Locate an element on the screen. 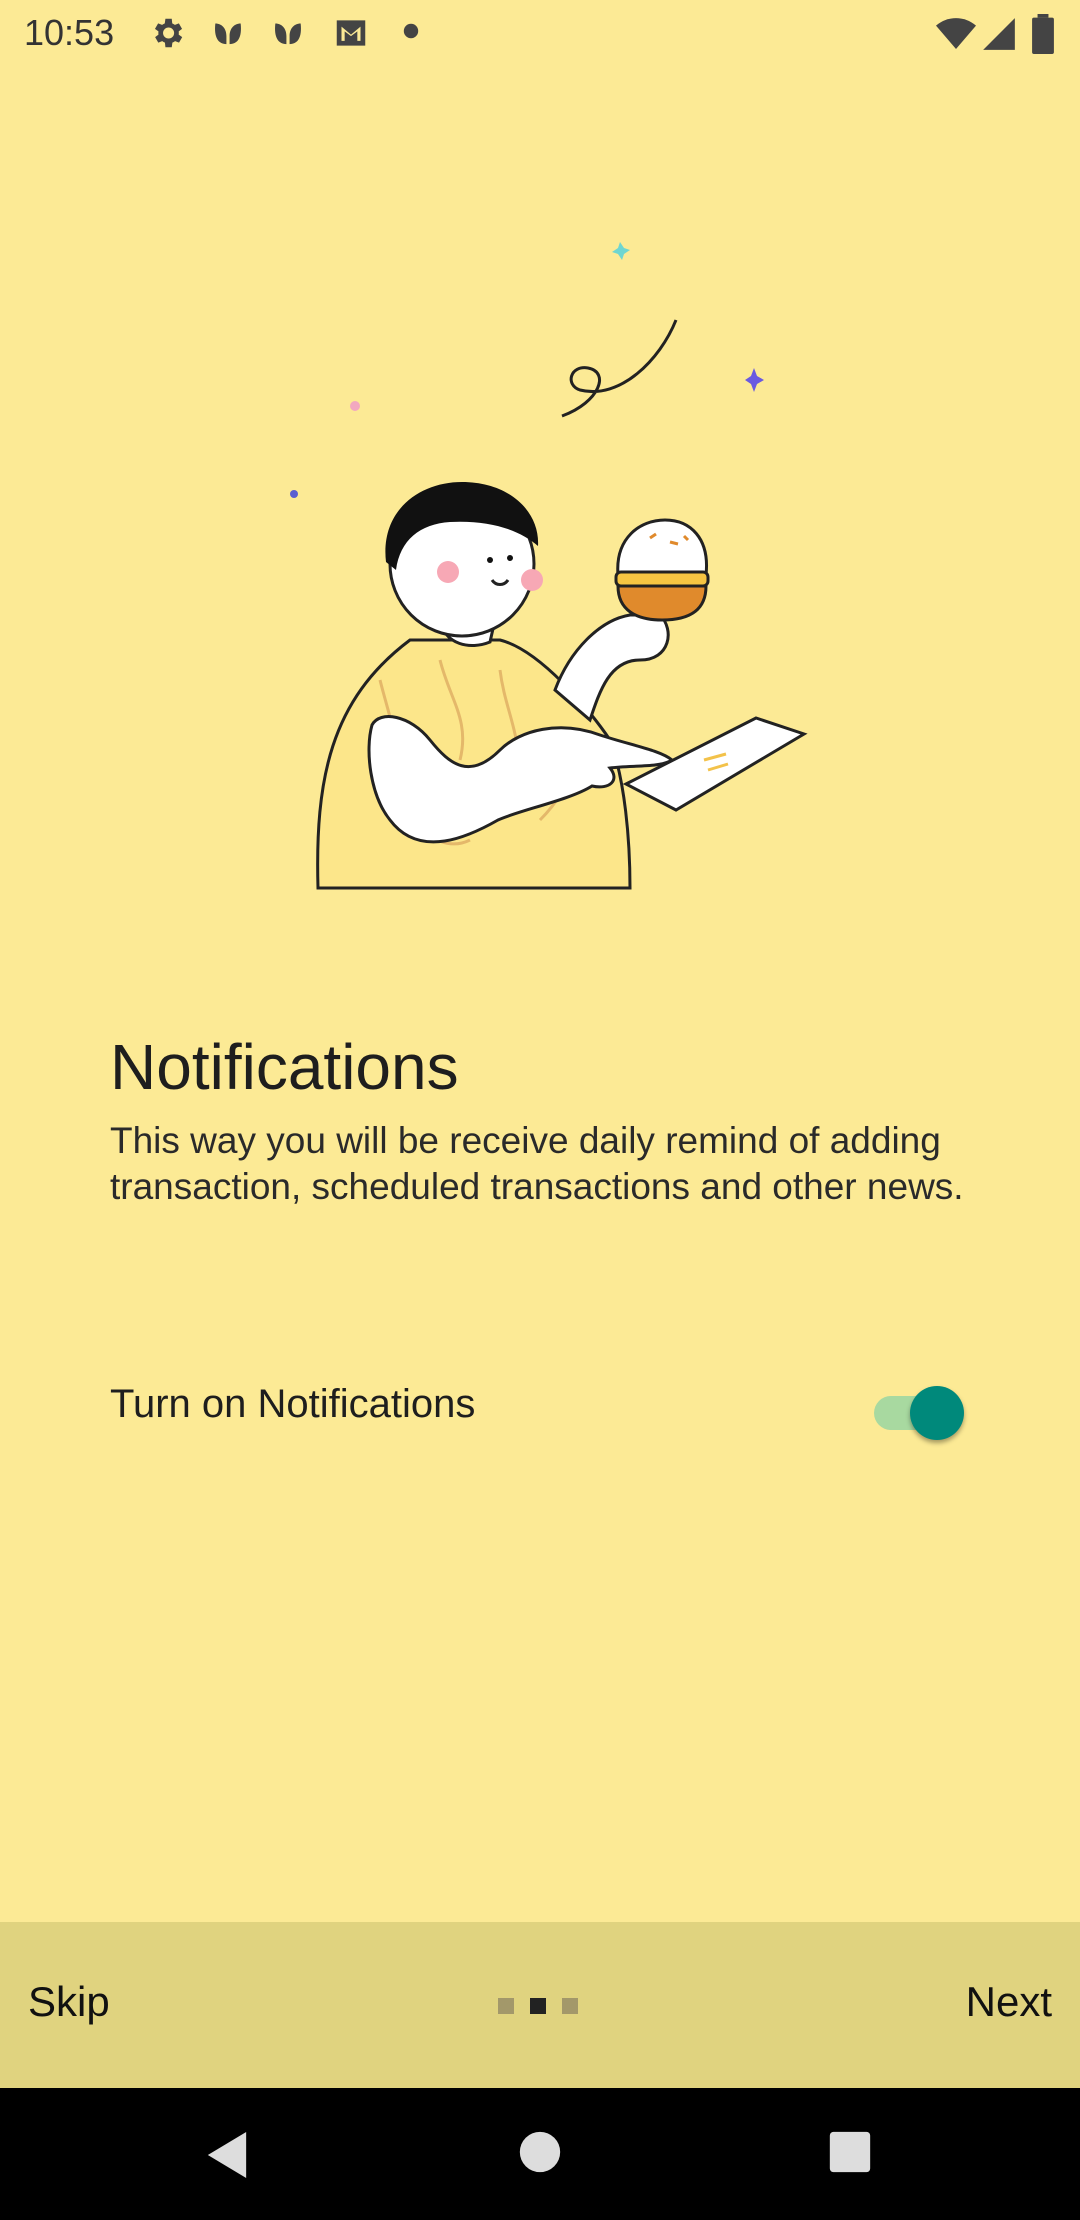 This screenshot has width=1080, height=2220. status-bar: 10:53 is located at coordinates (540, 33).